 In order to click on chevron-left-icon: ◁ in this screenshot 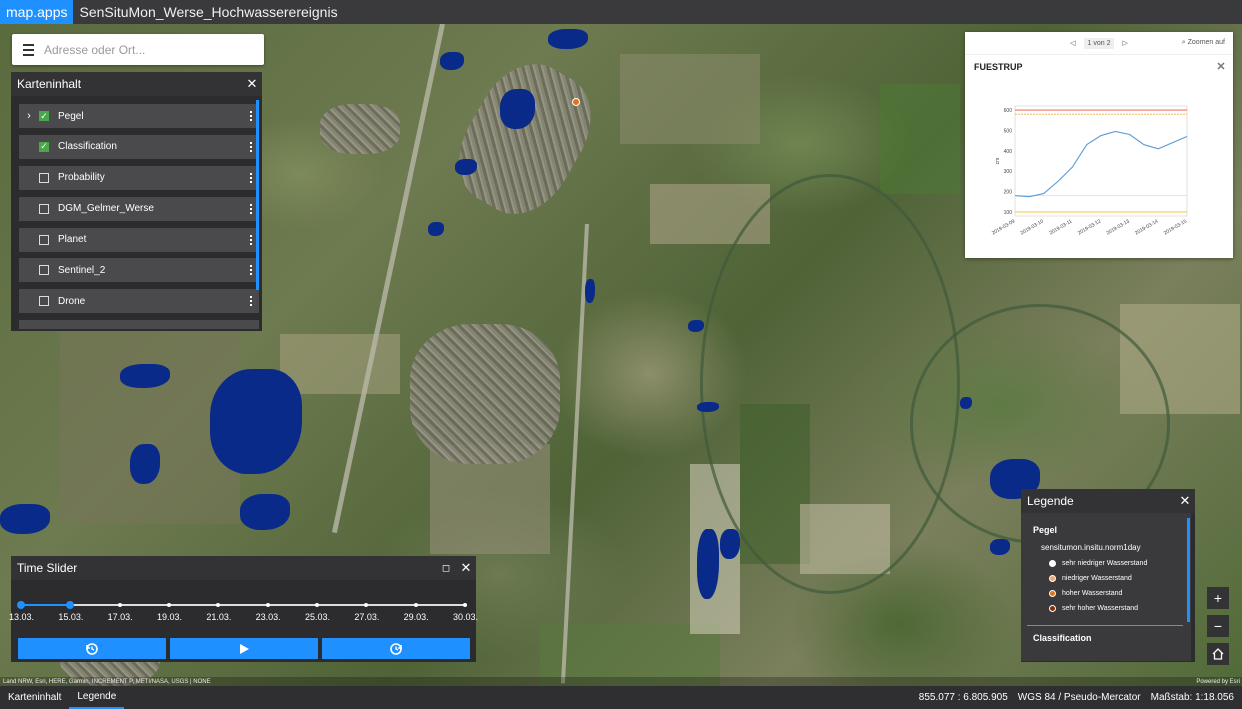, I will do `click(1072, 43)`.